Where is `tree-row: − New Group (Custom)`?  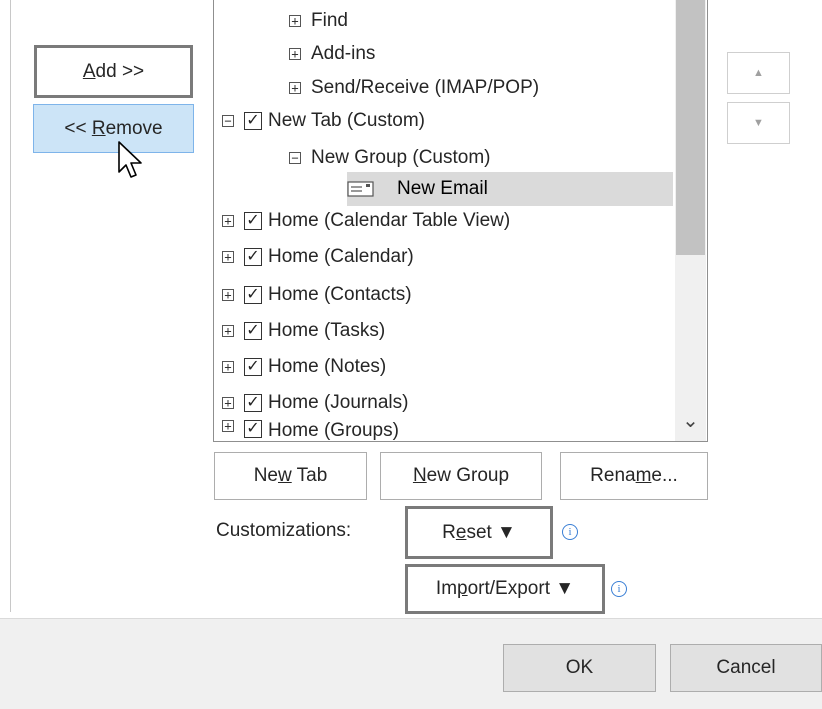 tree-row: − New Group (Custom) is located at coordinates (390, 158).